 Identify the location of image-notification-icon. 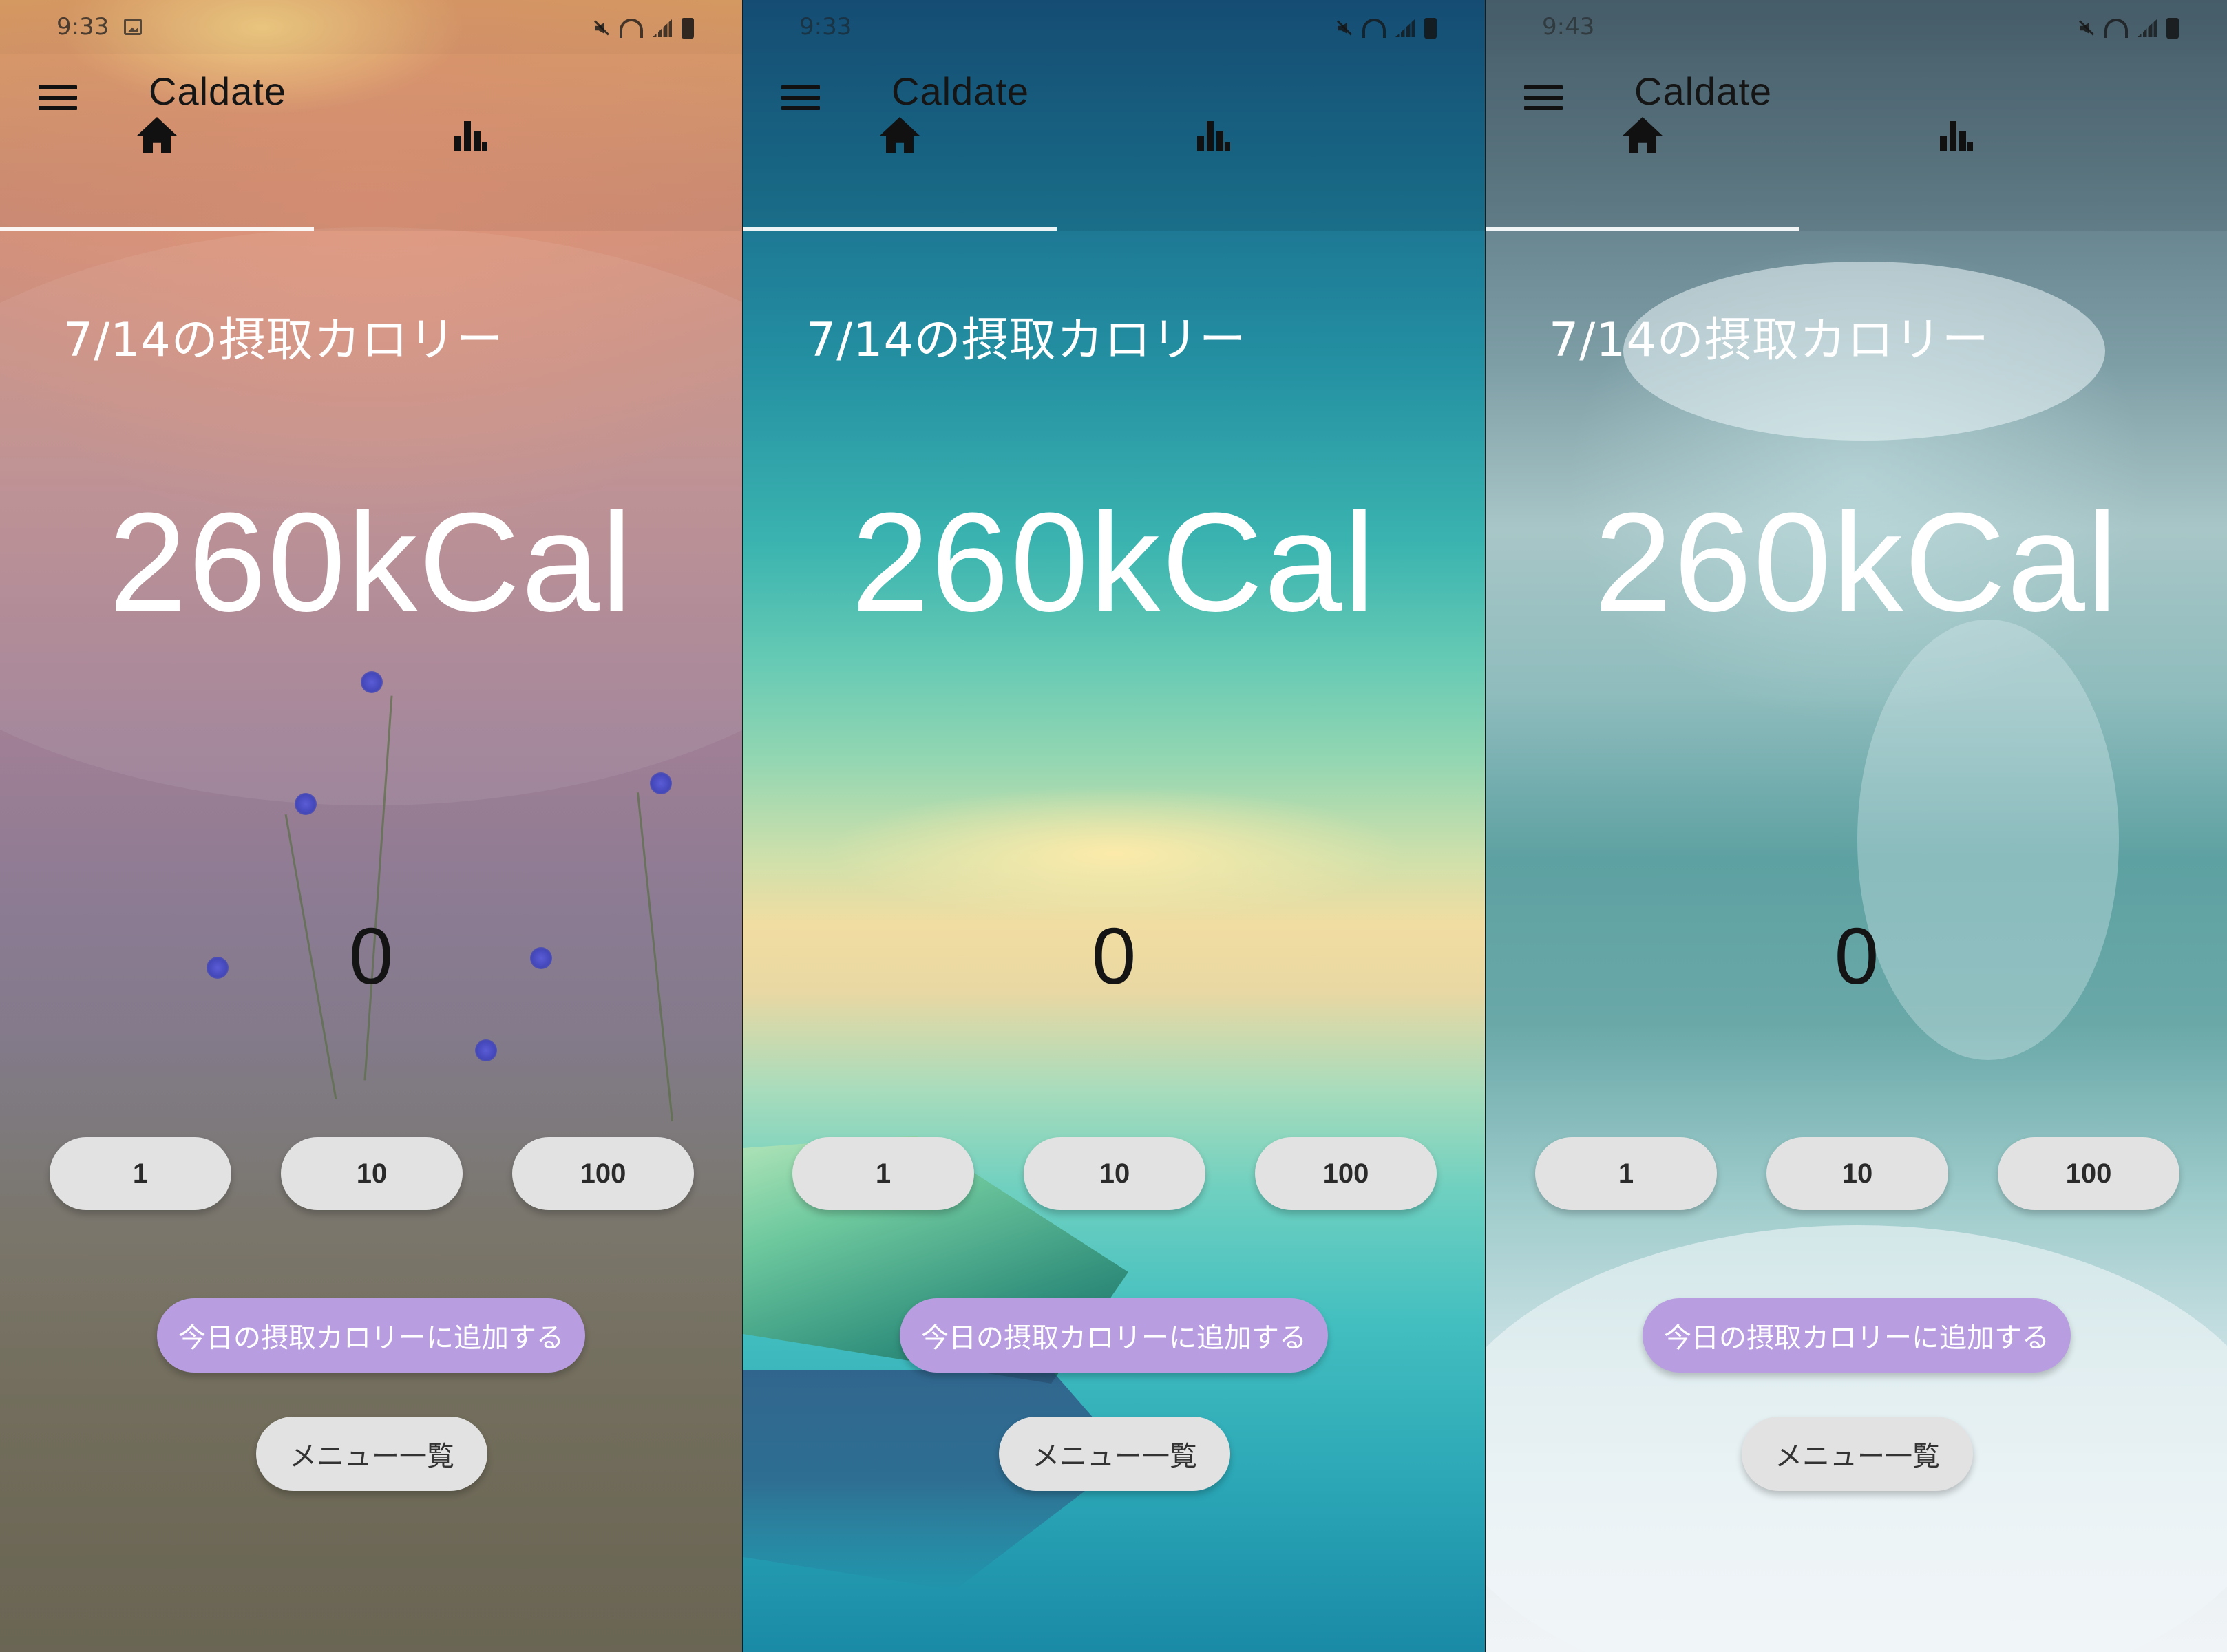
(133, 27).